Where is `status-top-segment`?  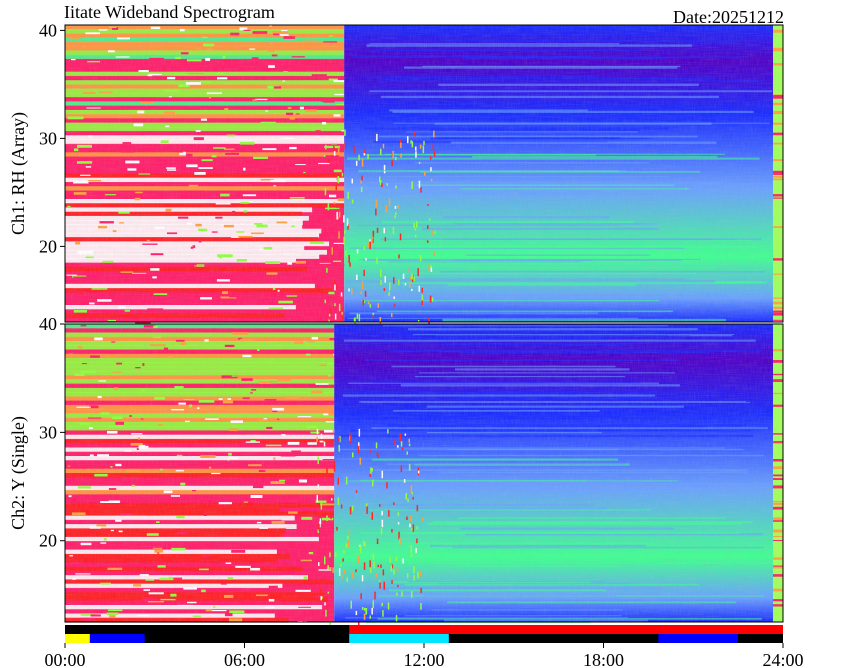
status-top-segment is located at coordinates (566, 629).